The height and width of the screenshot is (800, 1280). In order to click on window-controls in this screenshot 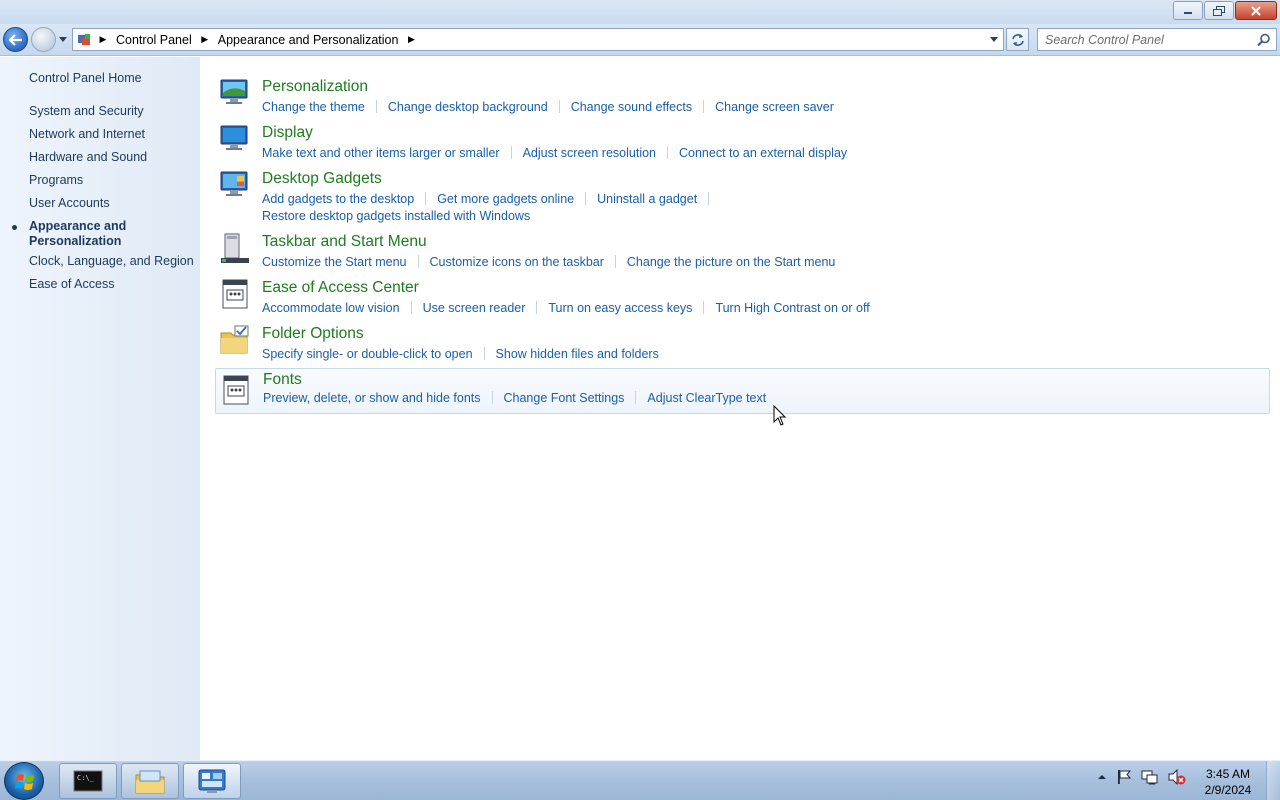, I will do `click(1224, 10)`.